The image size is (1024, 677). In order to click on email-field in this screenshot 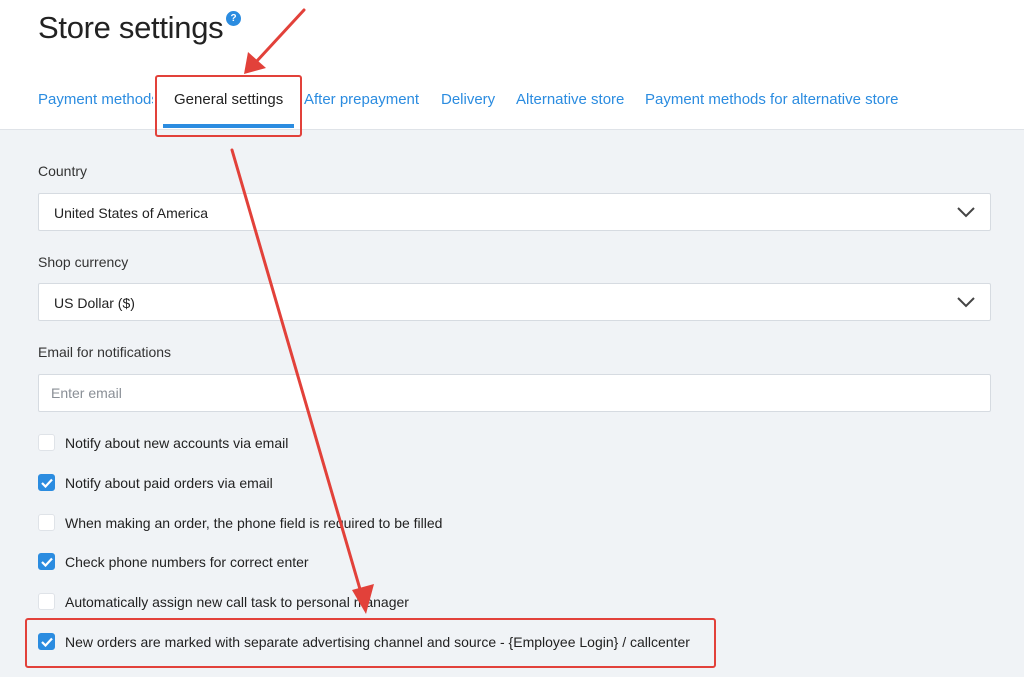, I will do `click(514, 393)`.